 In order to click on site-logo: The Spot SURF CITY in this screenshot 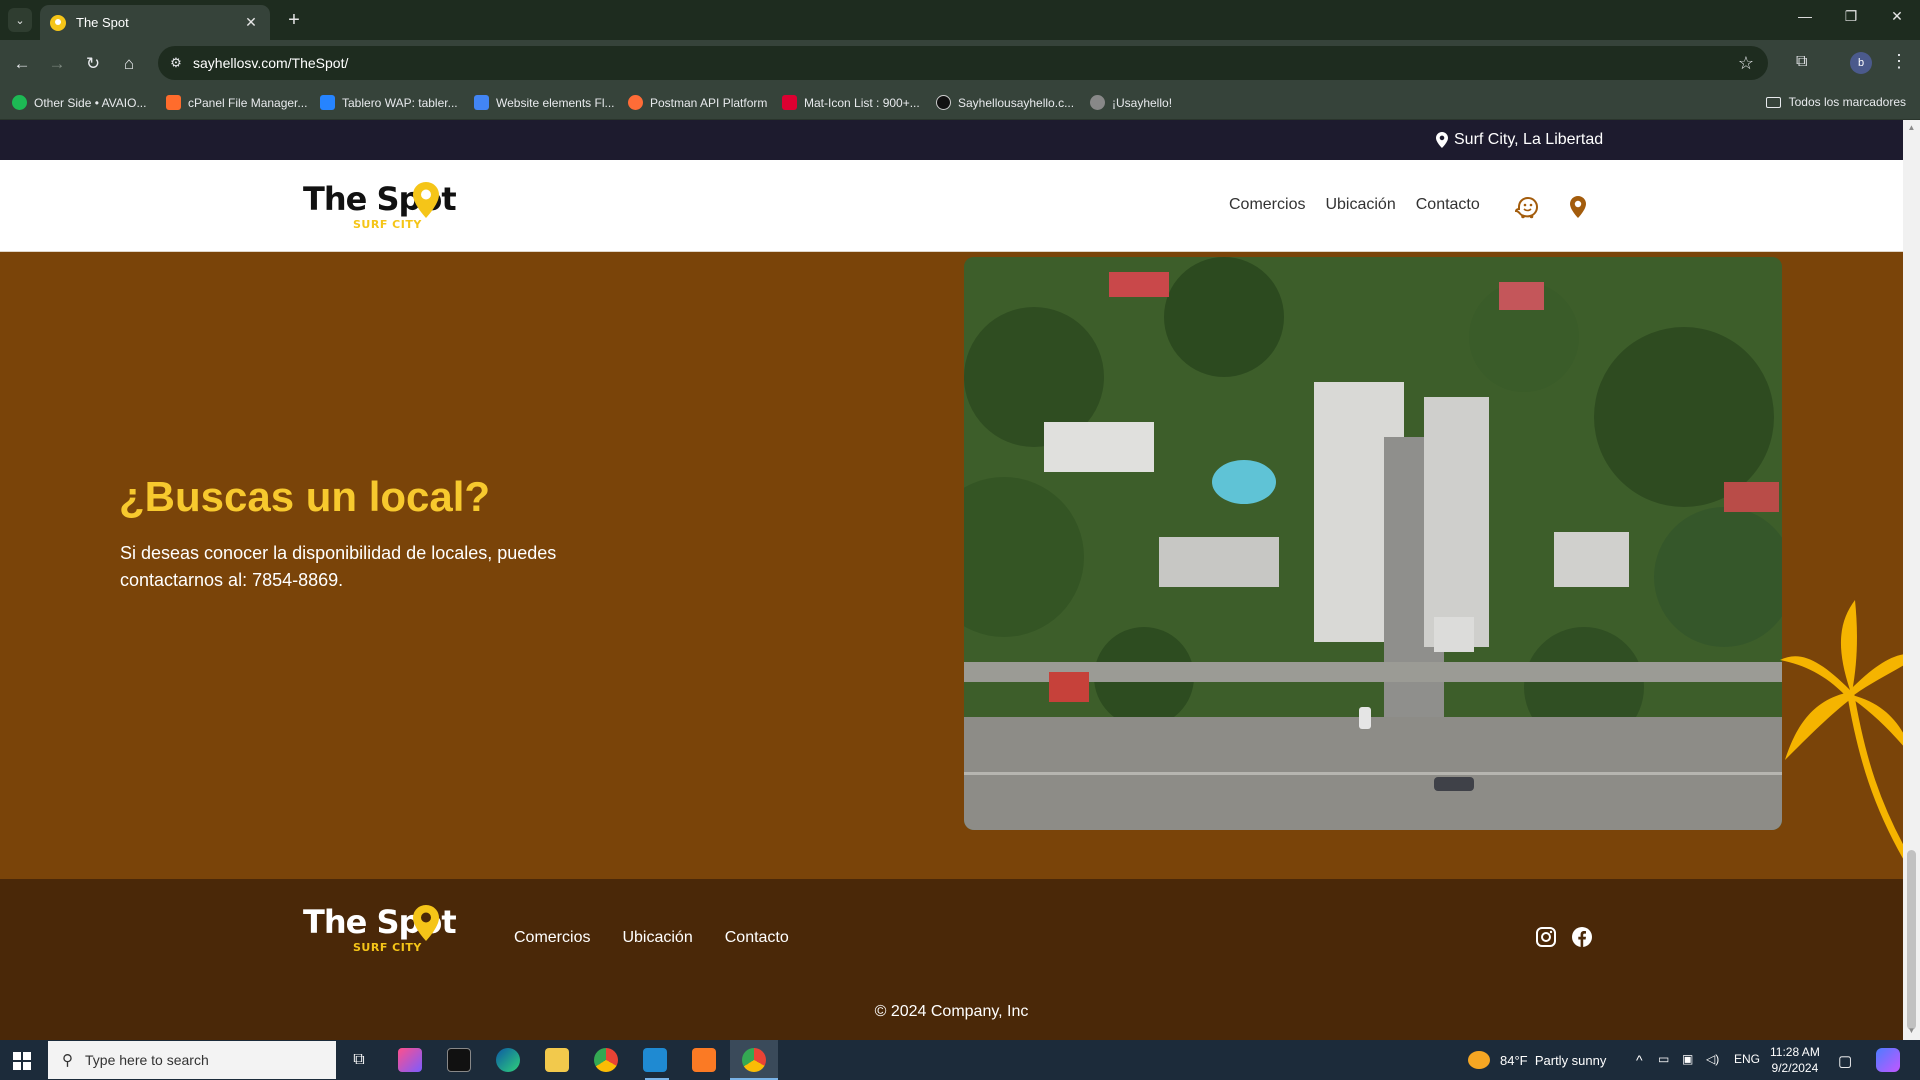, I will do `click(383, 208)`.